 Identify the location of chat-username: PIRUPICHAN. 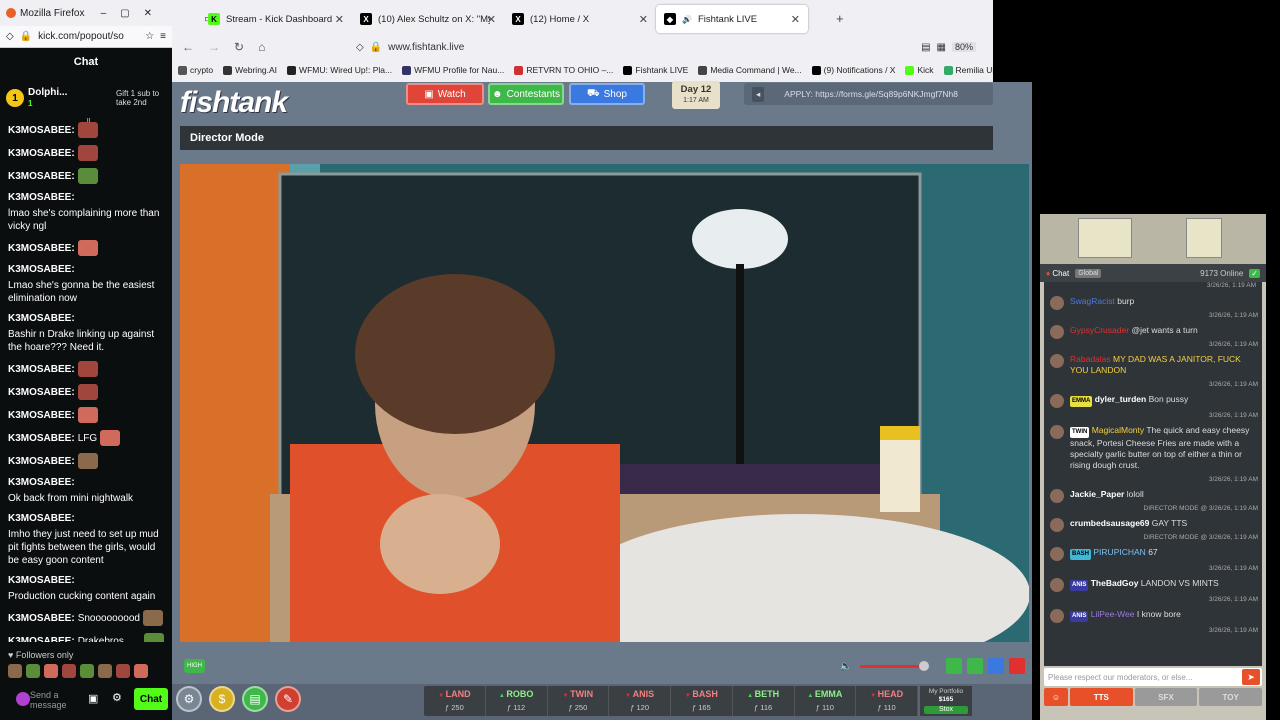
(1119, 552).